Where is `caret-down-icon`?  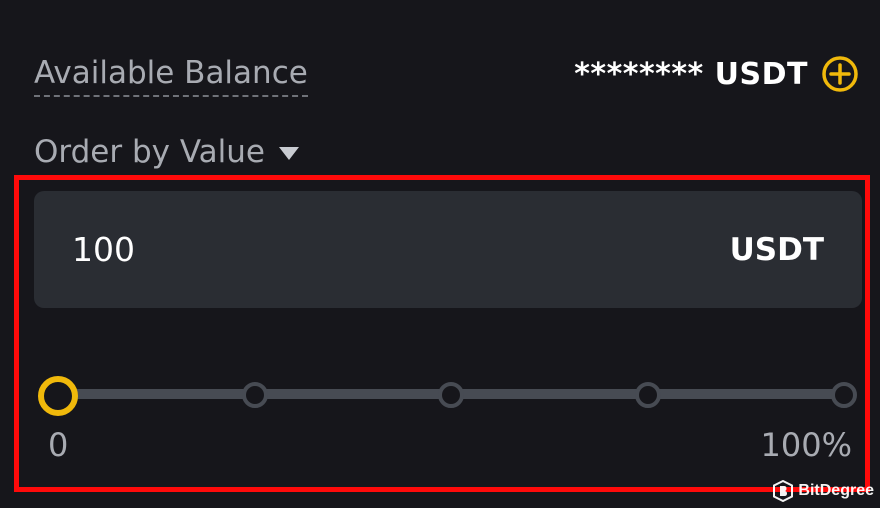 caret-down-icon is located at coordinates (288, 153).